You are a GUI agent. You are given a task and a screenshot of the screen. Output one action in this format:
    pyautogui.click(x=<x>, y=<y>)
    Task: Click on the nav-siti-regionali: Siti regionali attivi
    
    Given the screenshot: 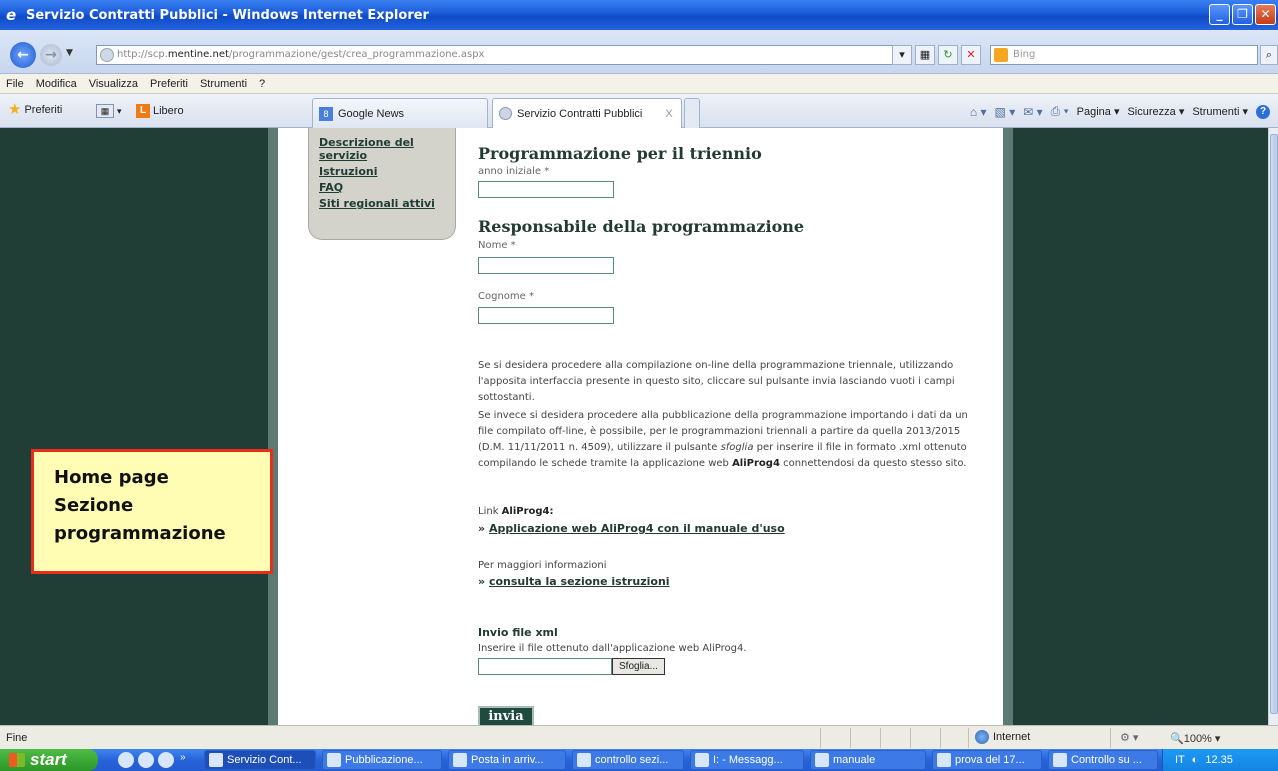 What is the action you would take?
    pyautogui.click(x=383, y=203)
    